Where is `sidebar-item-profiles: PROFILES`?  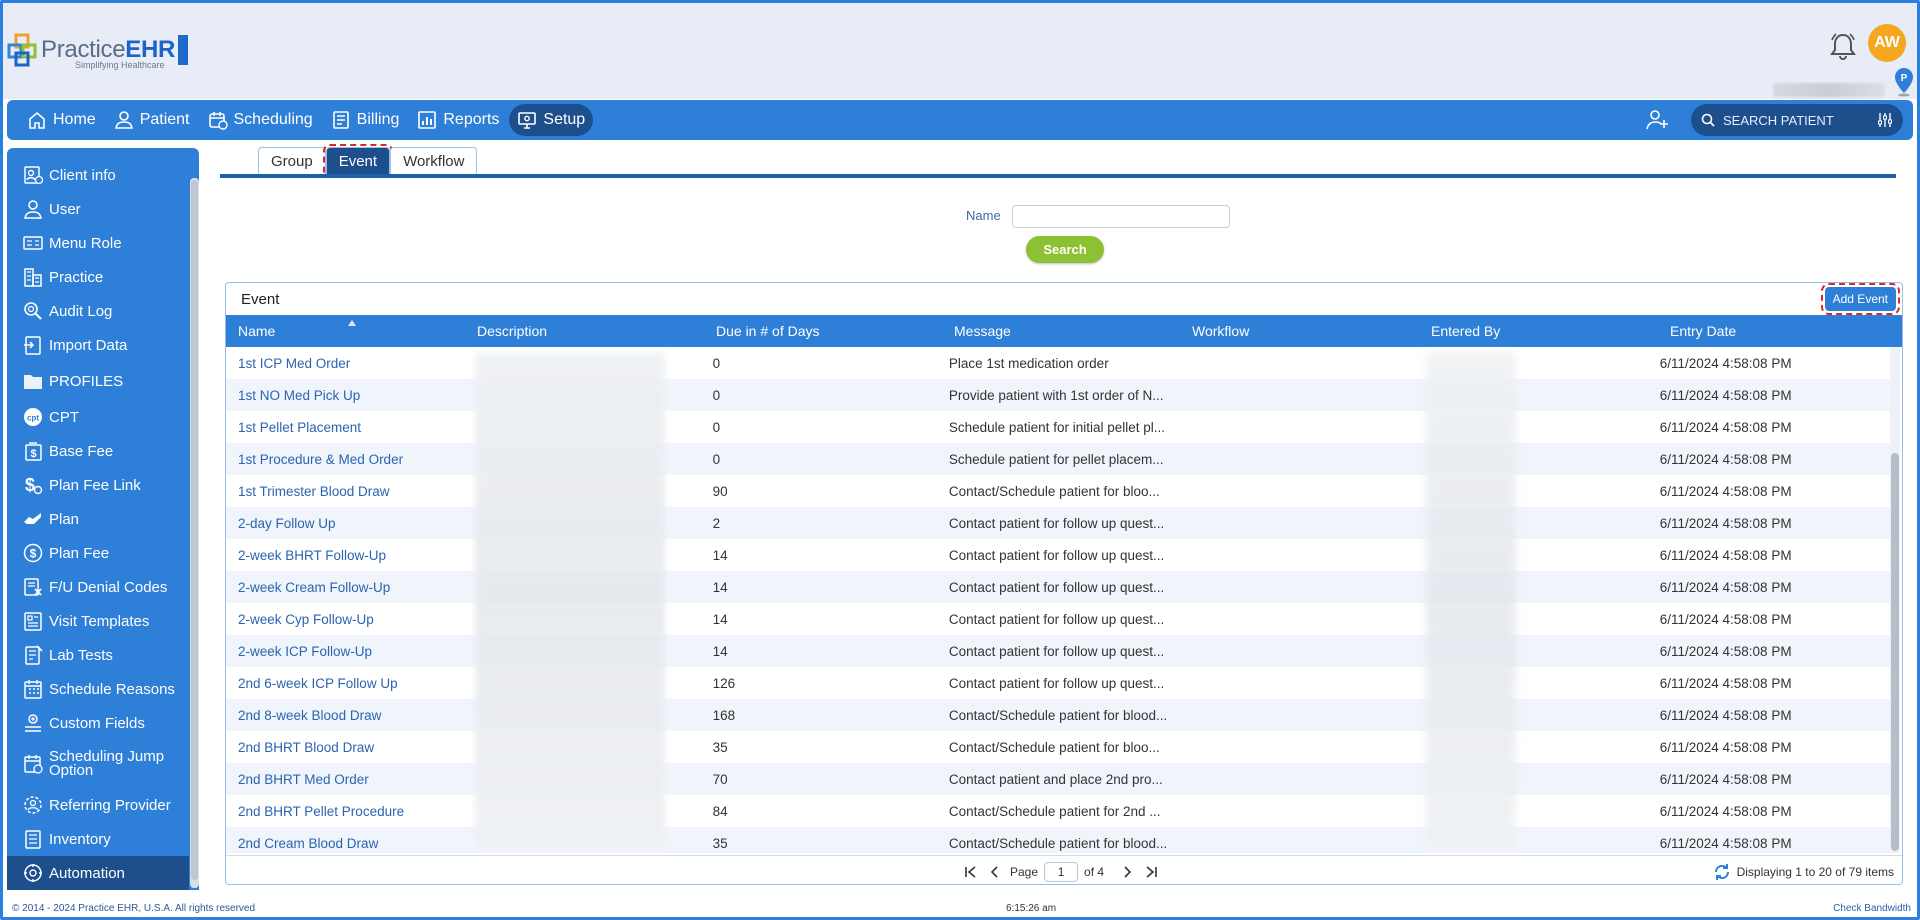
sidebar-item-profiles: PROFILES is located at coordinates (98, 381).